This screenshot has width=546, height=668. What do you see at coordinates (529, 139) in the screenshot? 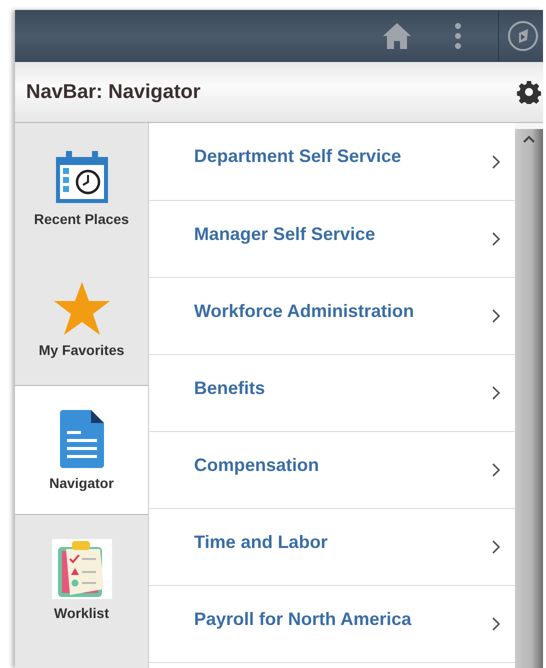
I see `scroll-up-icon` at bounding box center [529, 139].